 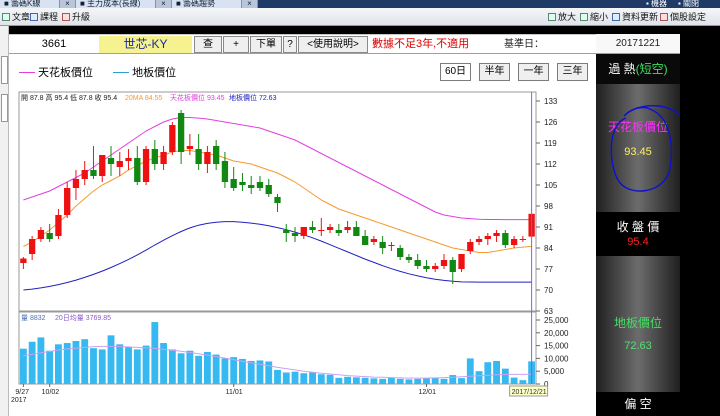 What do you see at coordinates (550, 143) in the screenshot?
I see `price-tick-label: 119` at bounding box center [550, 143].